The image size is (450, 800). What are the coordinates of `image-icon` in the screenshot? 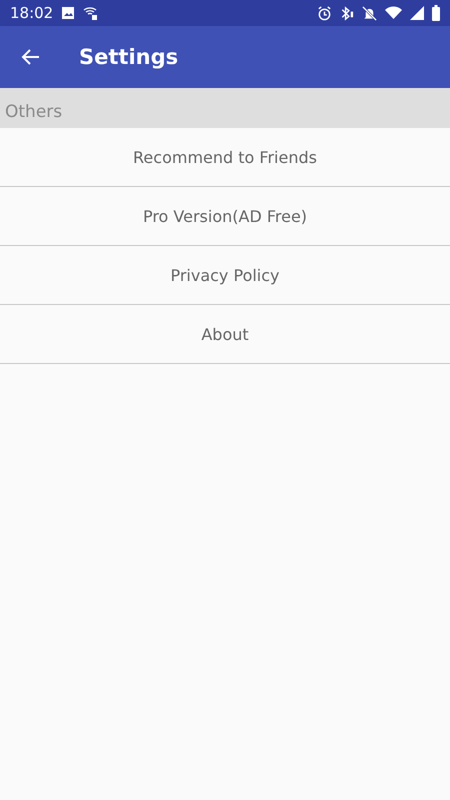 It's located at (68, 13).